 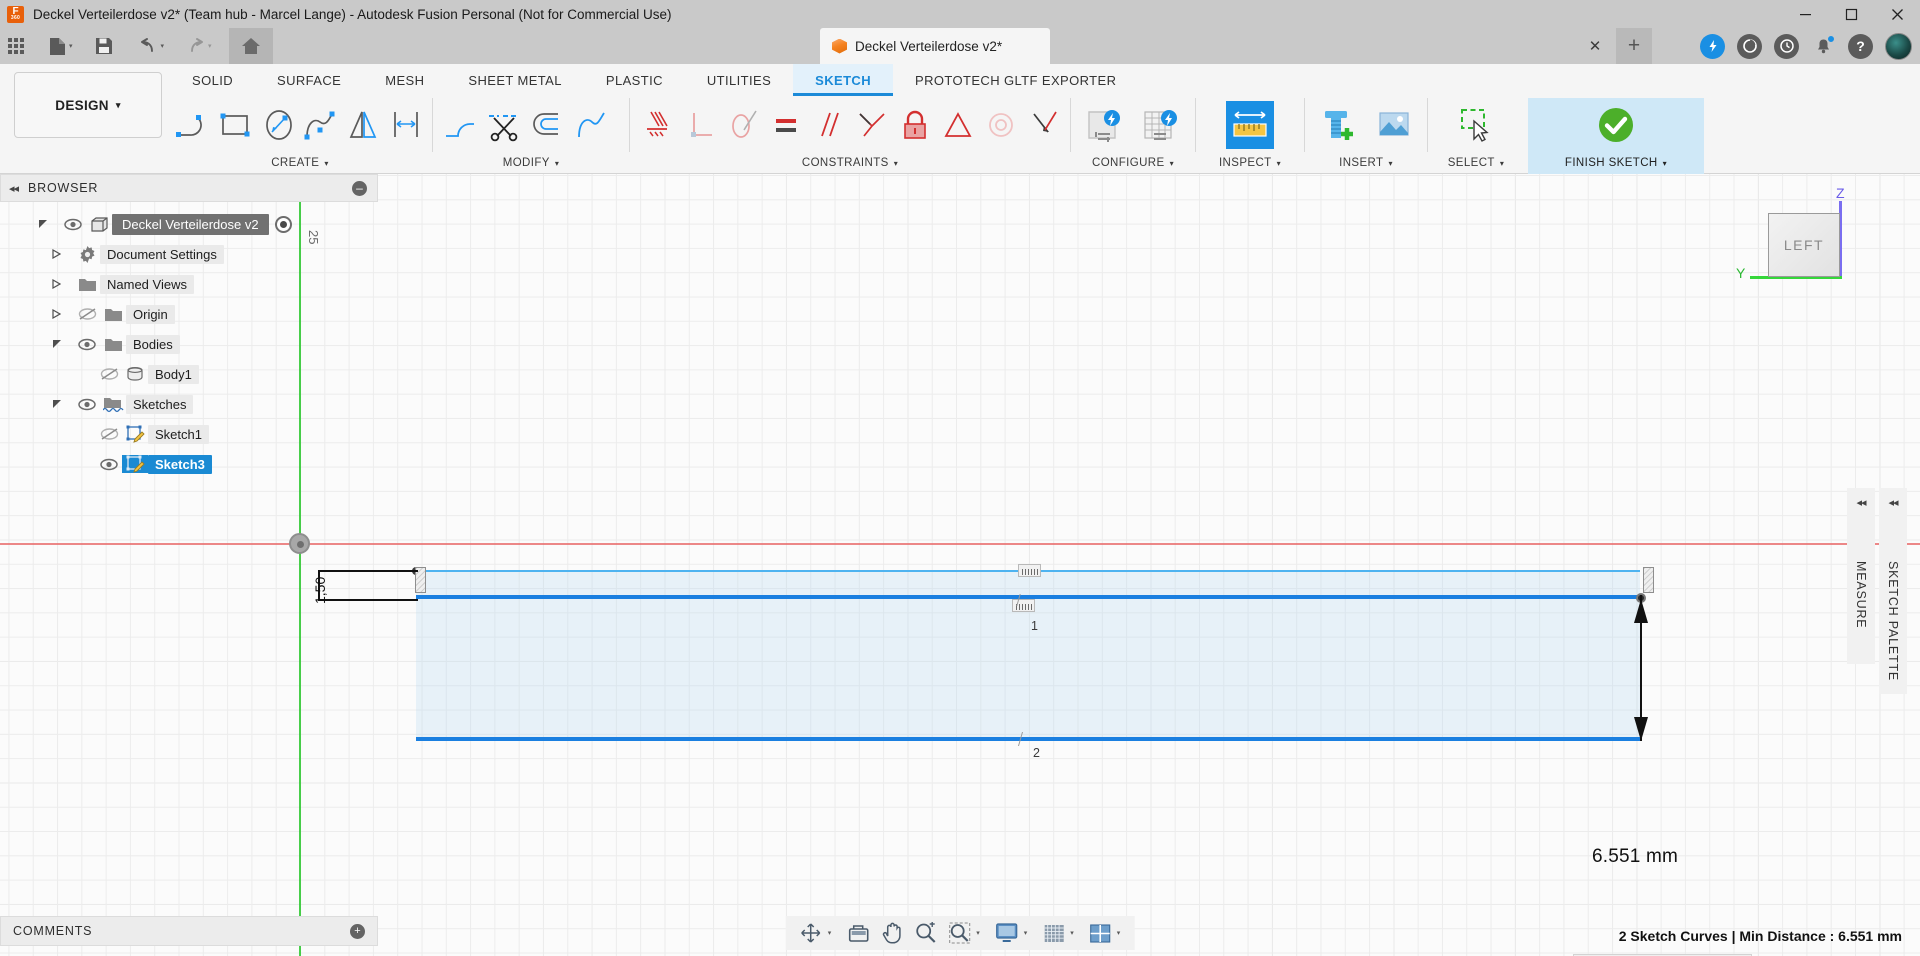 I want to click on constraint-parallel-icon, so click(x=828, y=125).